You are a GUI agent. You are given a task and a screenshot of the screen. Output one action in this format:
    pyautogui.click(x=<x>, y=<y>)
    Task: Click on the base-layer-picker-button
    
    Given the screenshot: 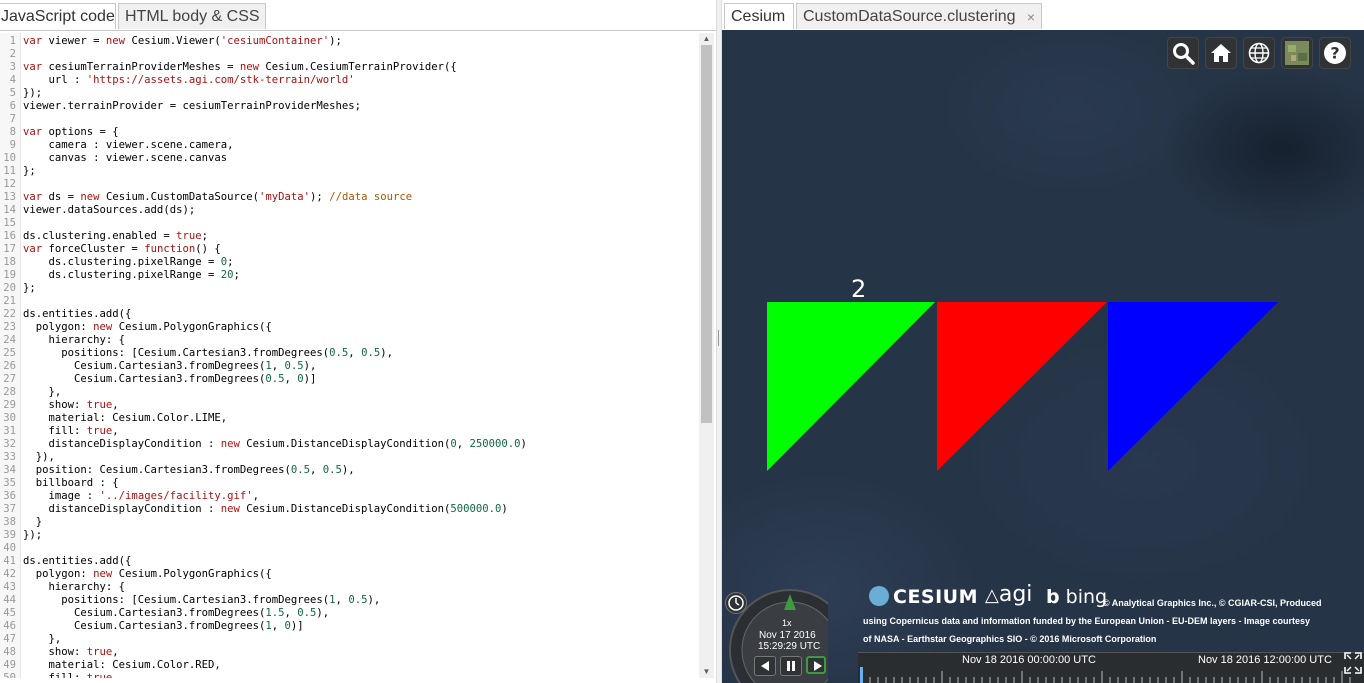 What is the action you would take?
    pyautogui.click(x=1297, y=53)
    